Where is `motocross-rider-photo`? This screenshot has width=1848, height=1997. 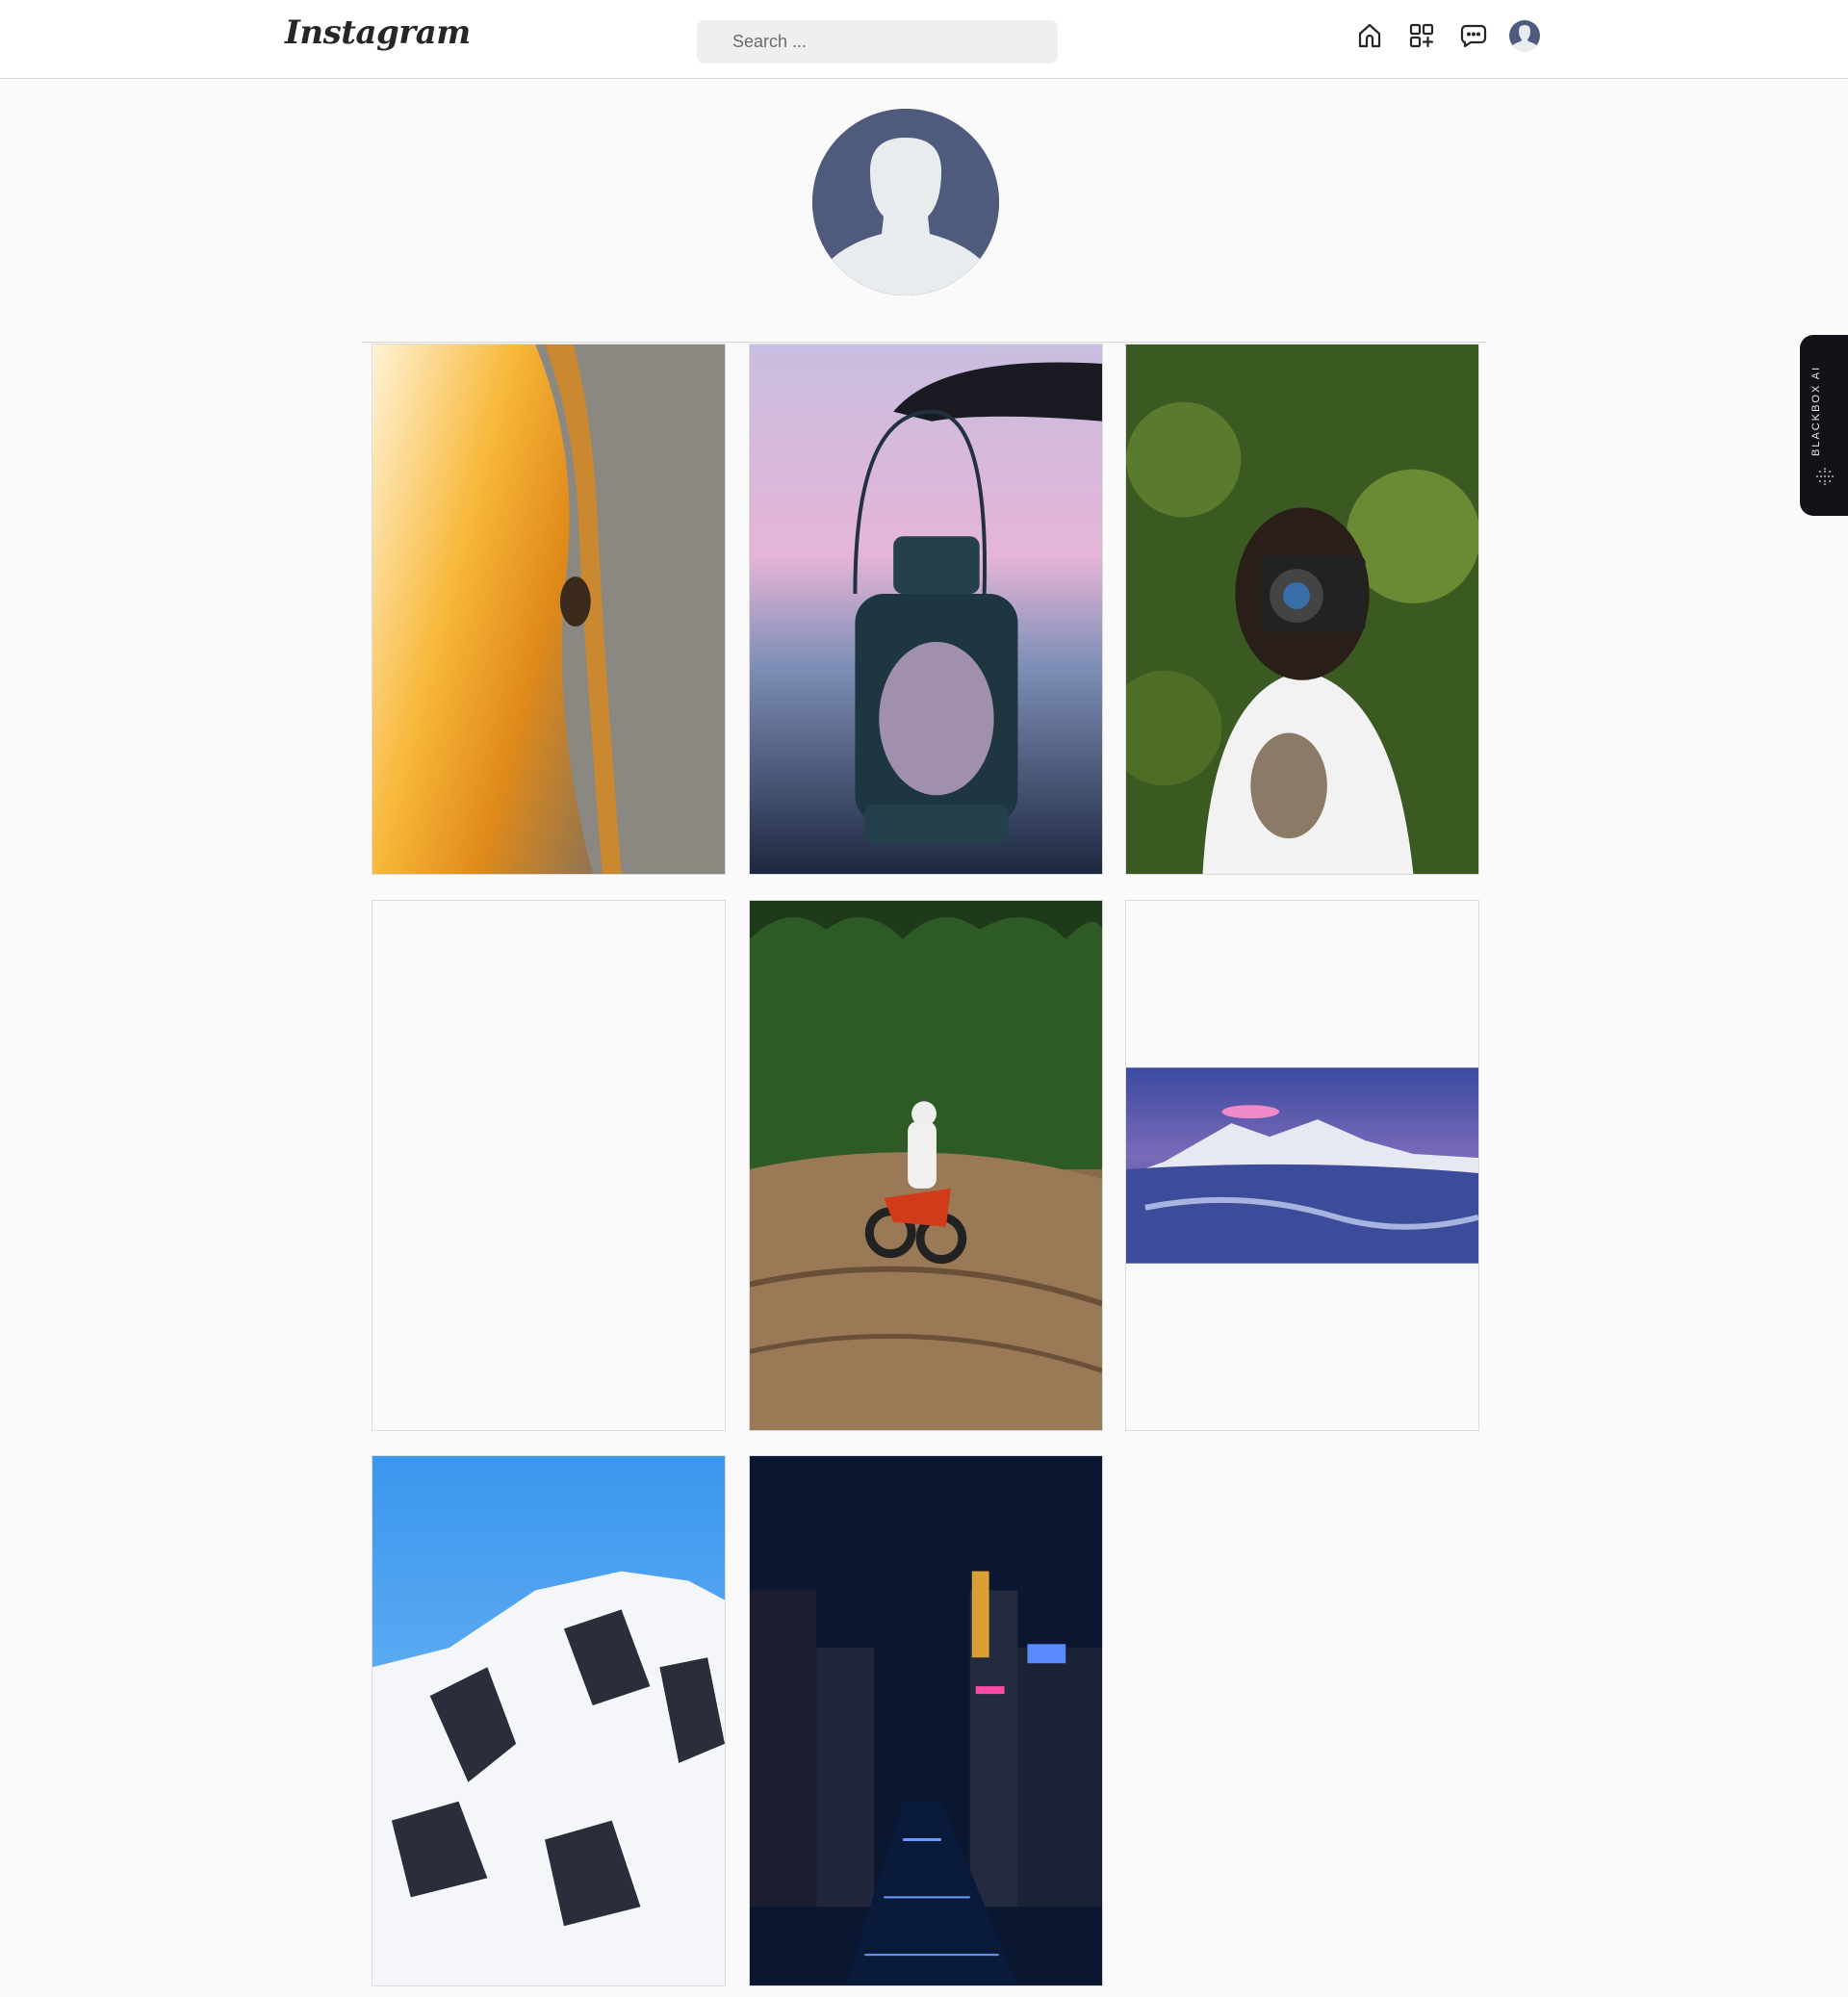
motocross-rider-photo is located at coordinates (926, 1165).